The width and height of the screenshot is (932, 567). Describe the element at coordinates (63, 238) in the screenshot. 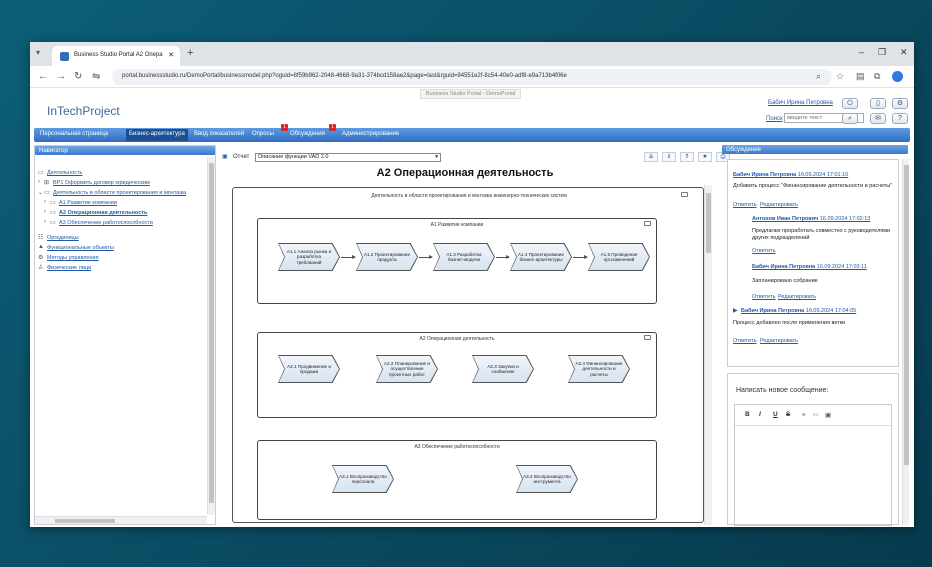

I see `nav-item-org-units: Оргединицы` at that location.